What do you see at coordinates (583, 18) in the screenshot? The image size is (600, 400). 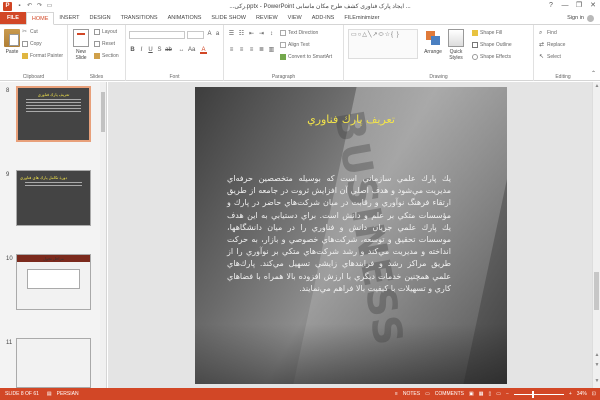 I see `sign-in-link: Sign in` at bounding box center [583, 18].